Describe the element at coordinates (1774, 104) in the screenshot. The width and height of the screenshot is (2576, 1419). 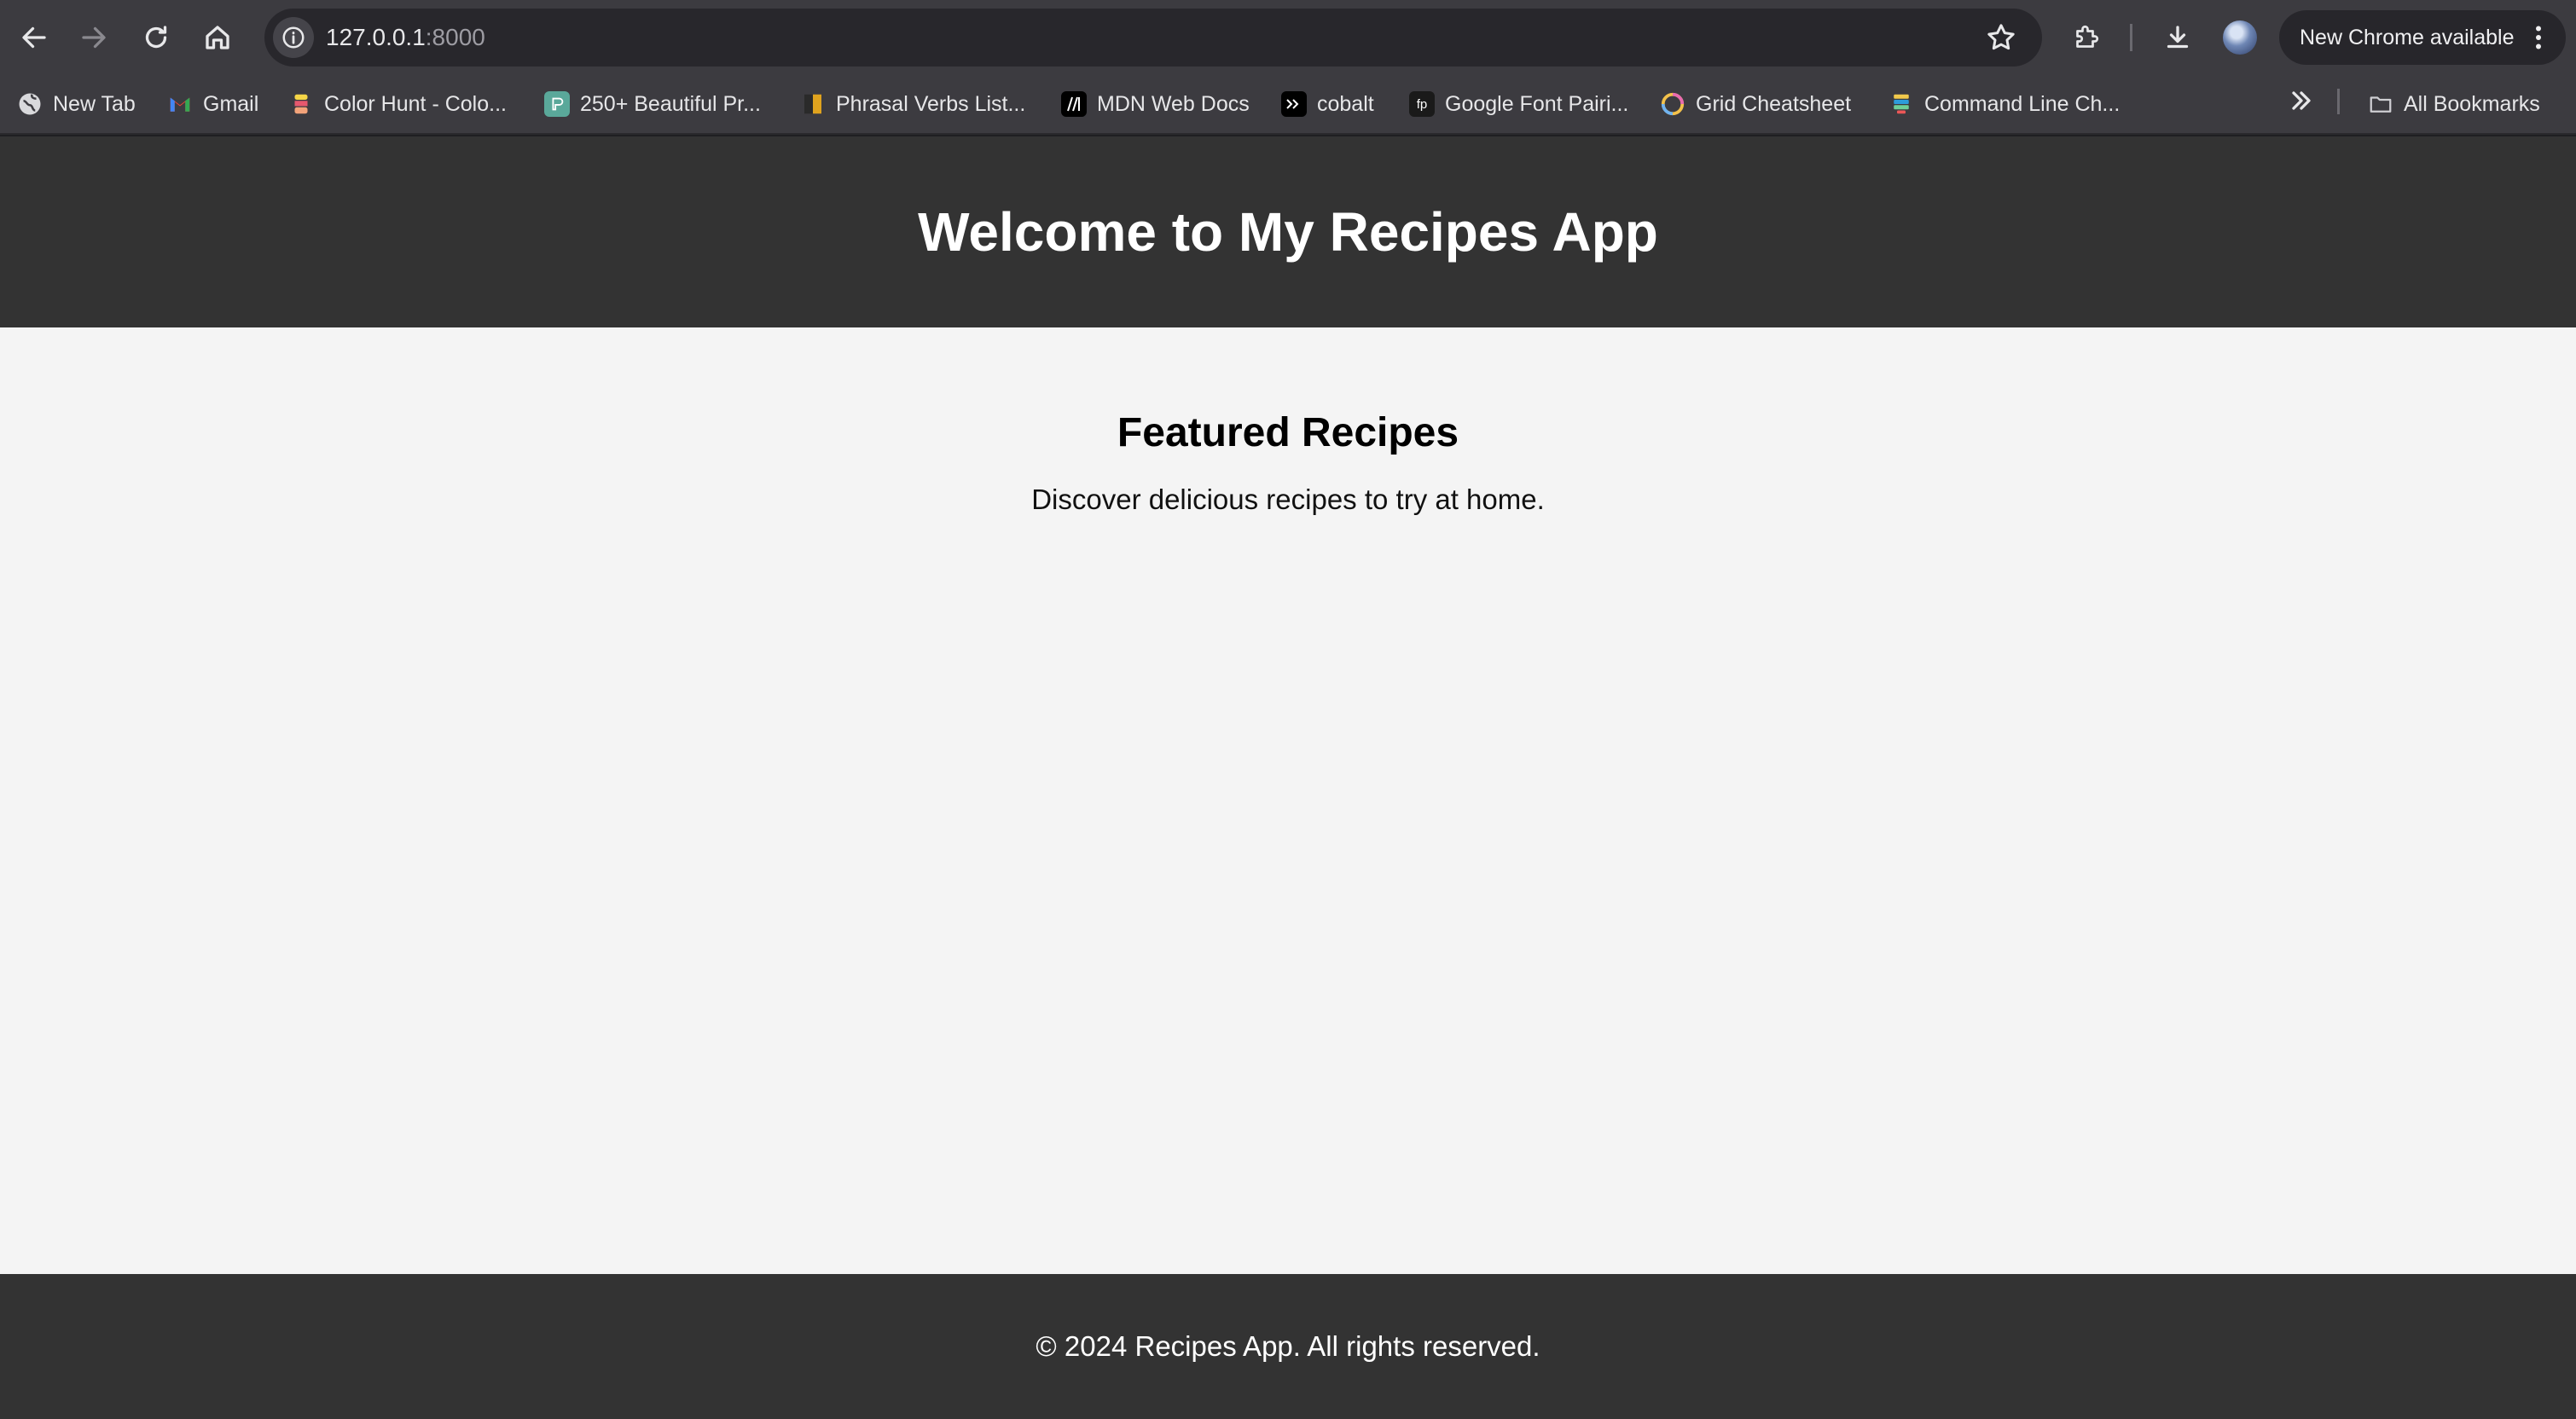
I see `bookmark-label: Grid Cheatsheet` at that location.